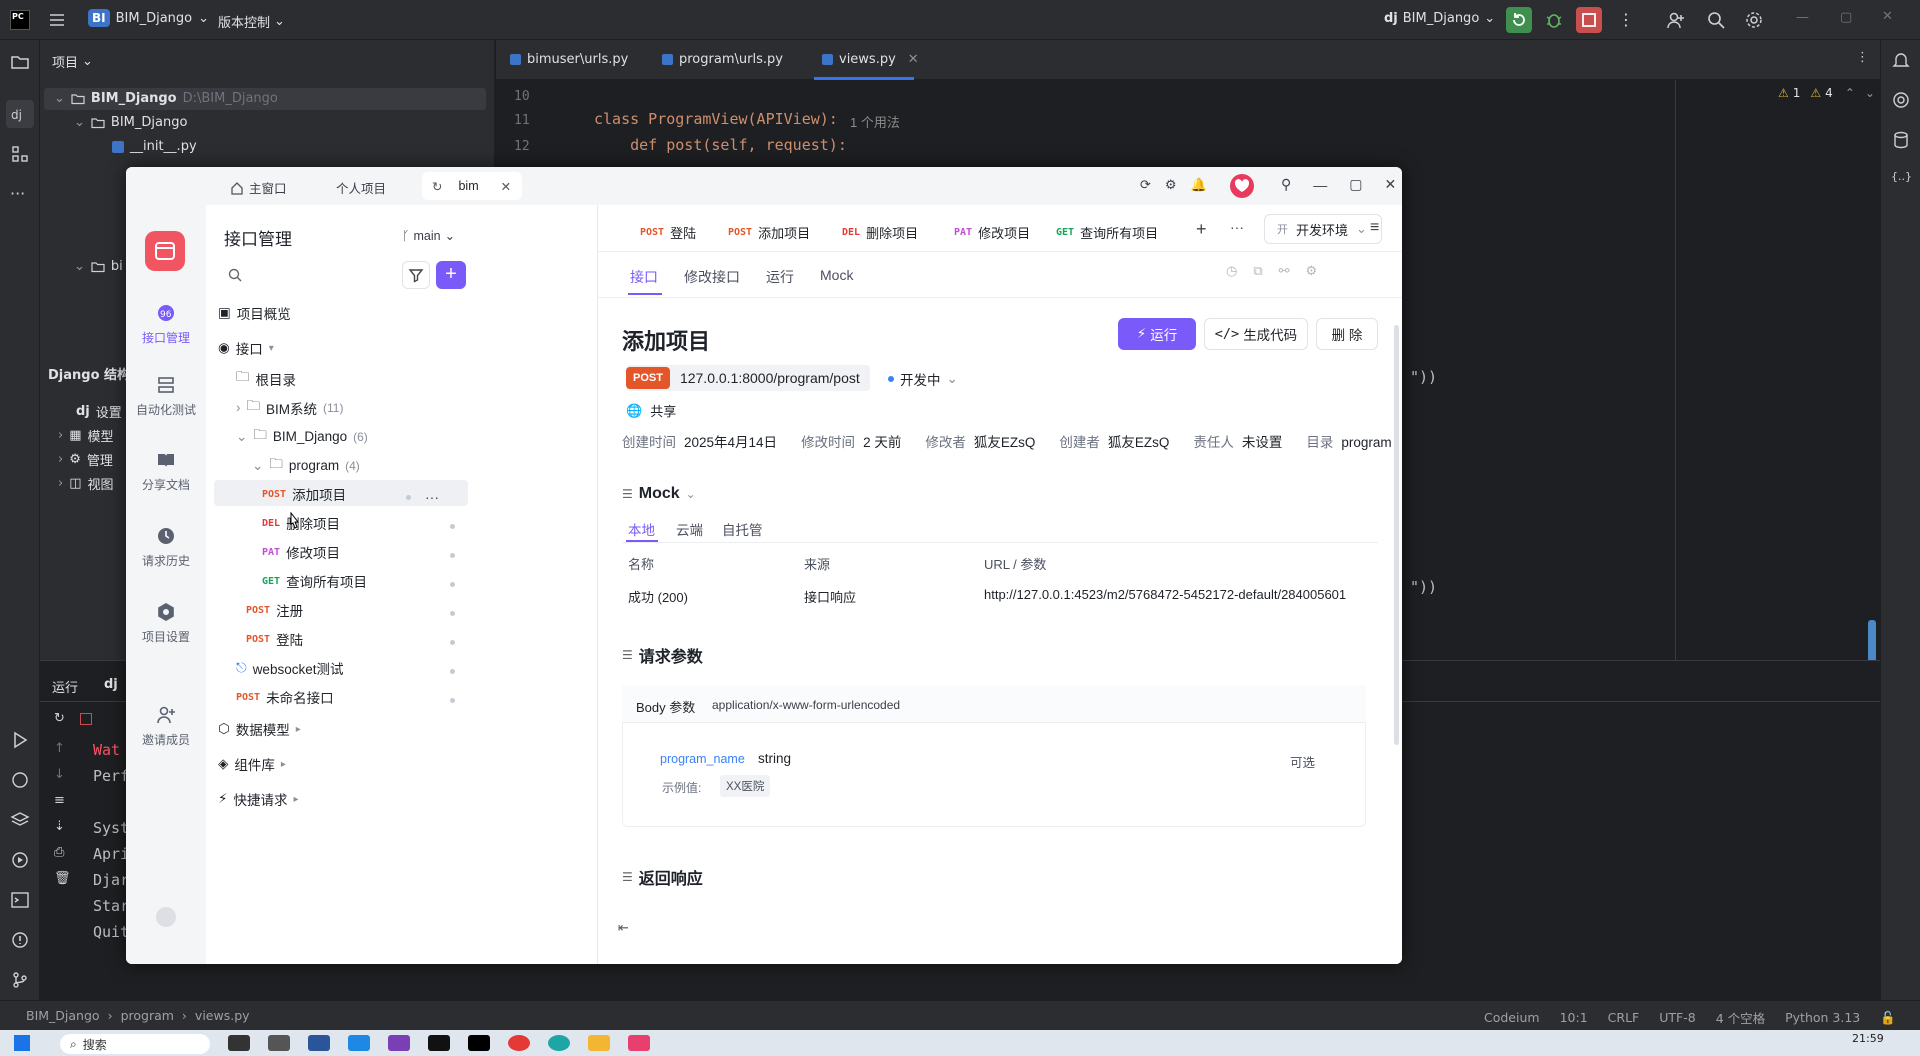 This screenshot has height=1056, width=1920. I want to click on more-options-icon: ···, so click(432, 497).